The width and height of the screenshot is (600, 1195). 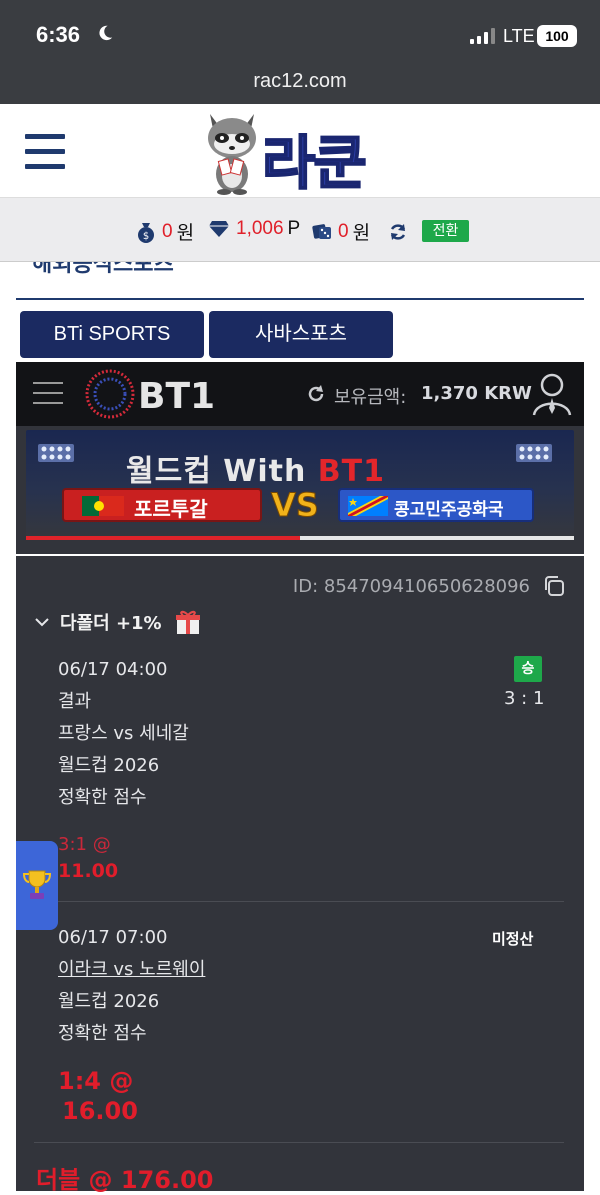 I want to click on pick-odds: 16.00, so click(x=100, y=1111).